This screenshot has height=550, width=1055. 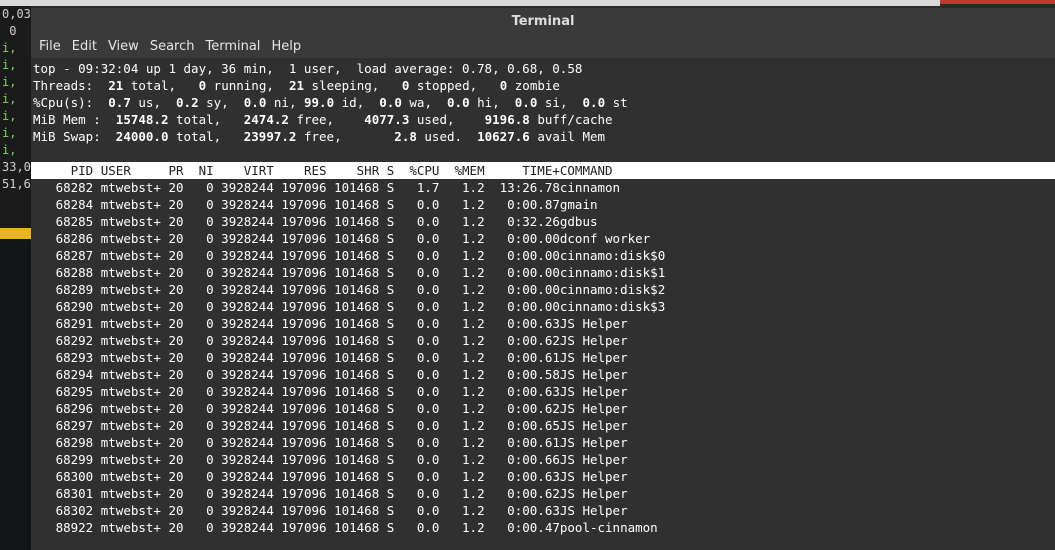 What do you see at coordinates (63, 476) in the screenshot?
I see `cell-pid: 68300` at bounding box center [63, 476].